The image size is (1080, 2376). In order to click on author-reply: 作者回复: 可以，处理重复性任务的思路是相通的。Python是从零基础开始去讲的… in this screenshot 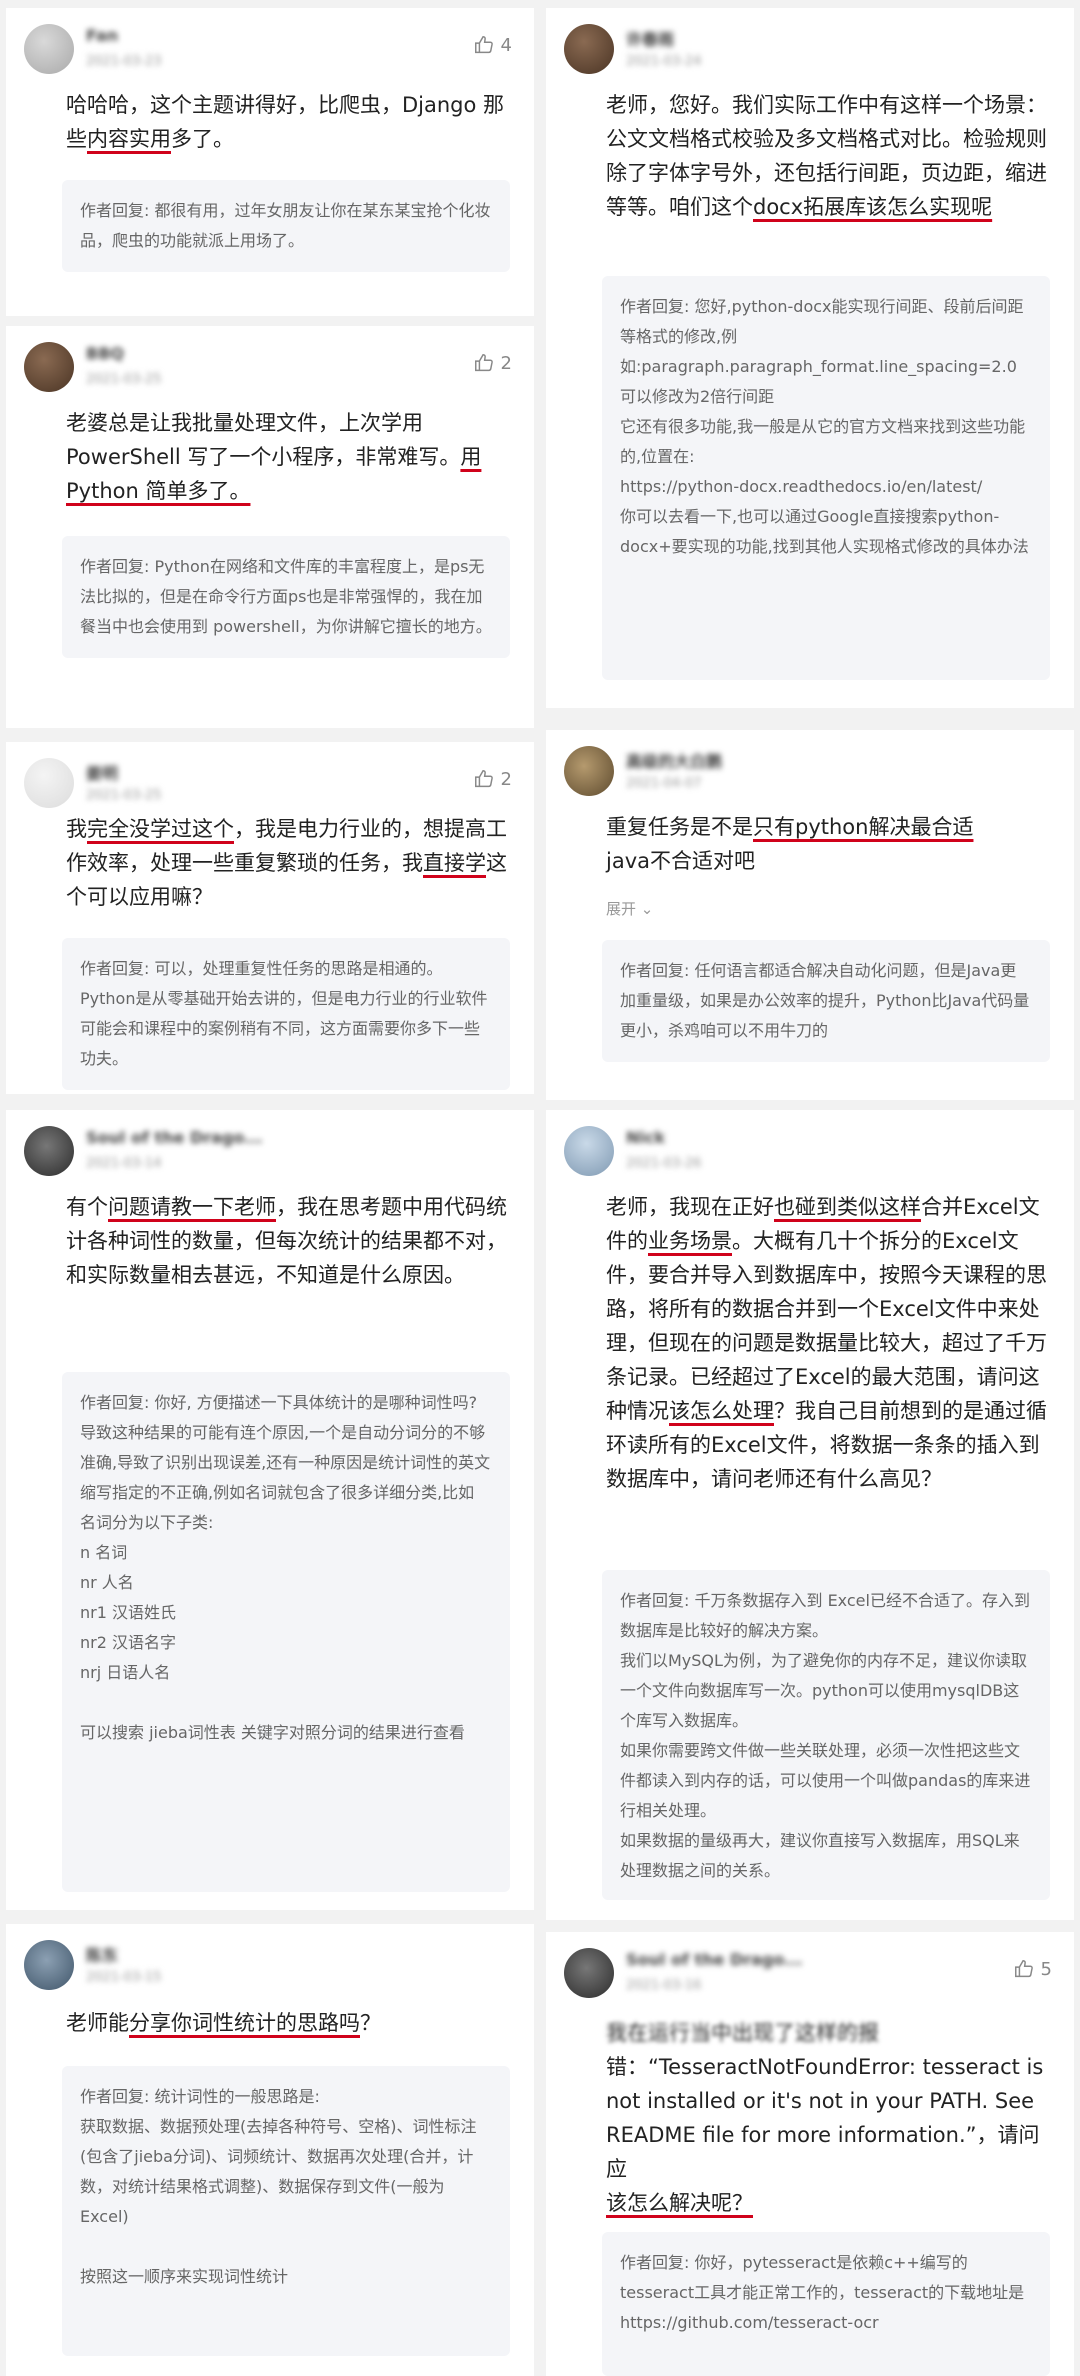, I will do `click(286, 1014)`.